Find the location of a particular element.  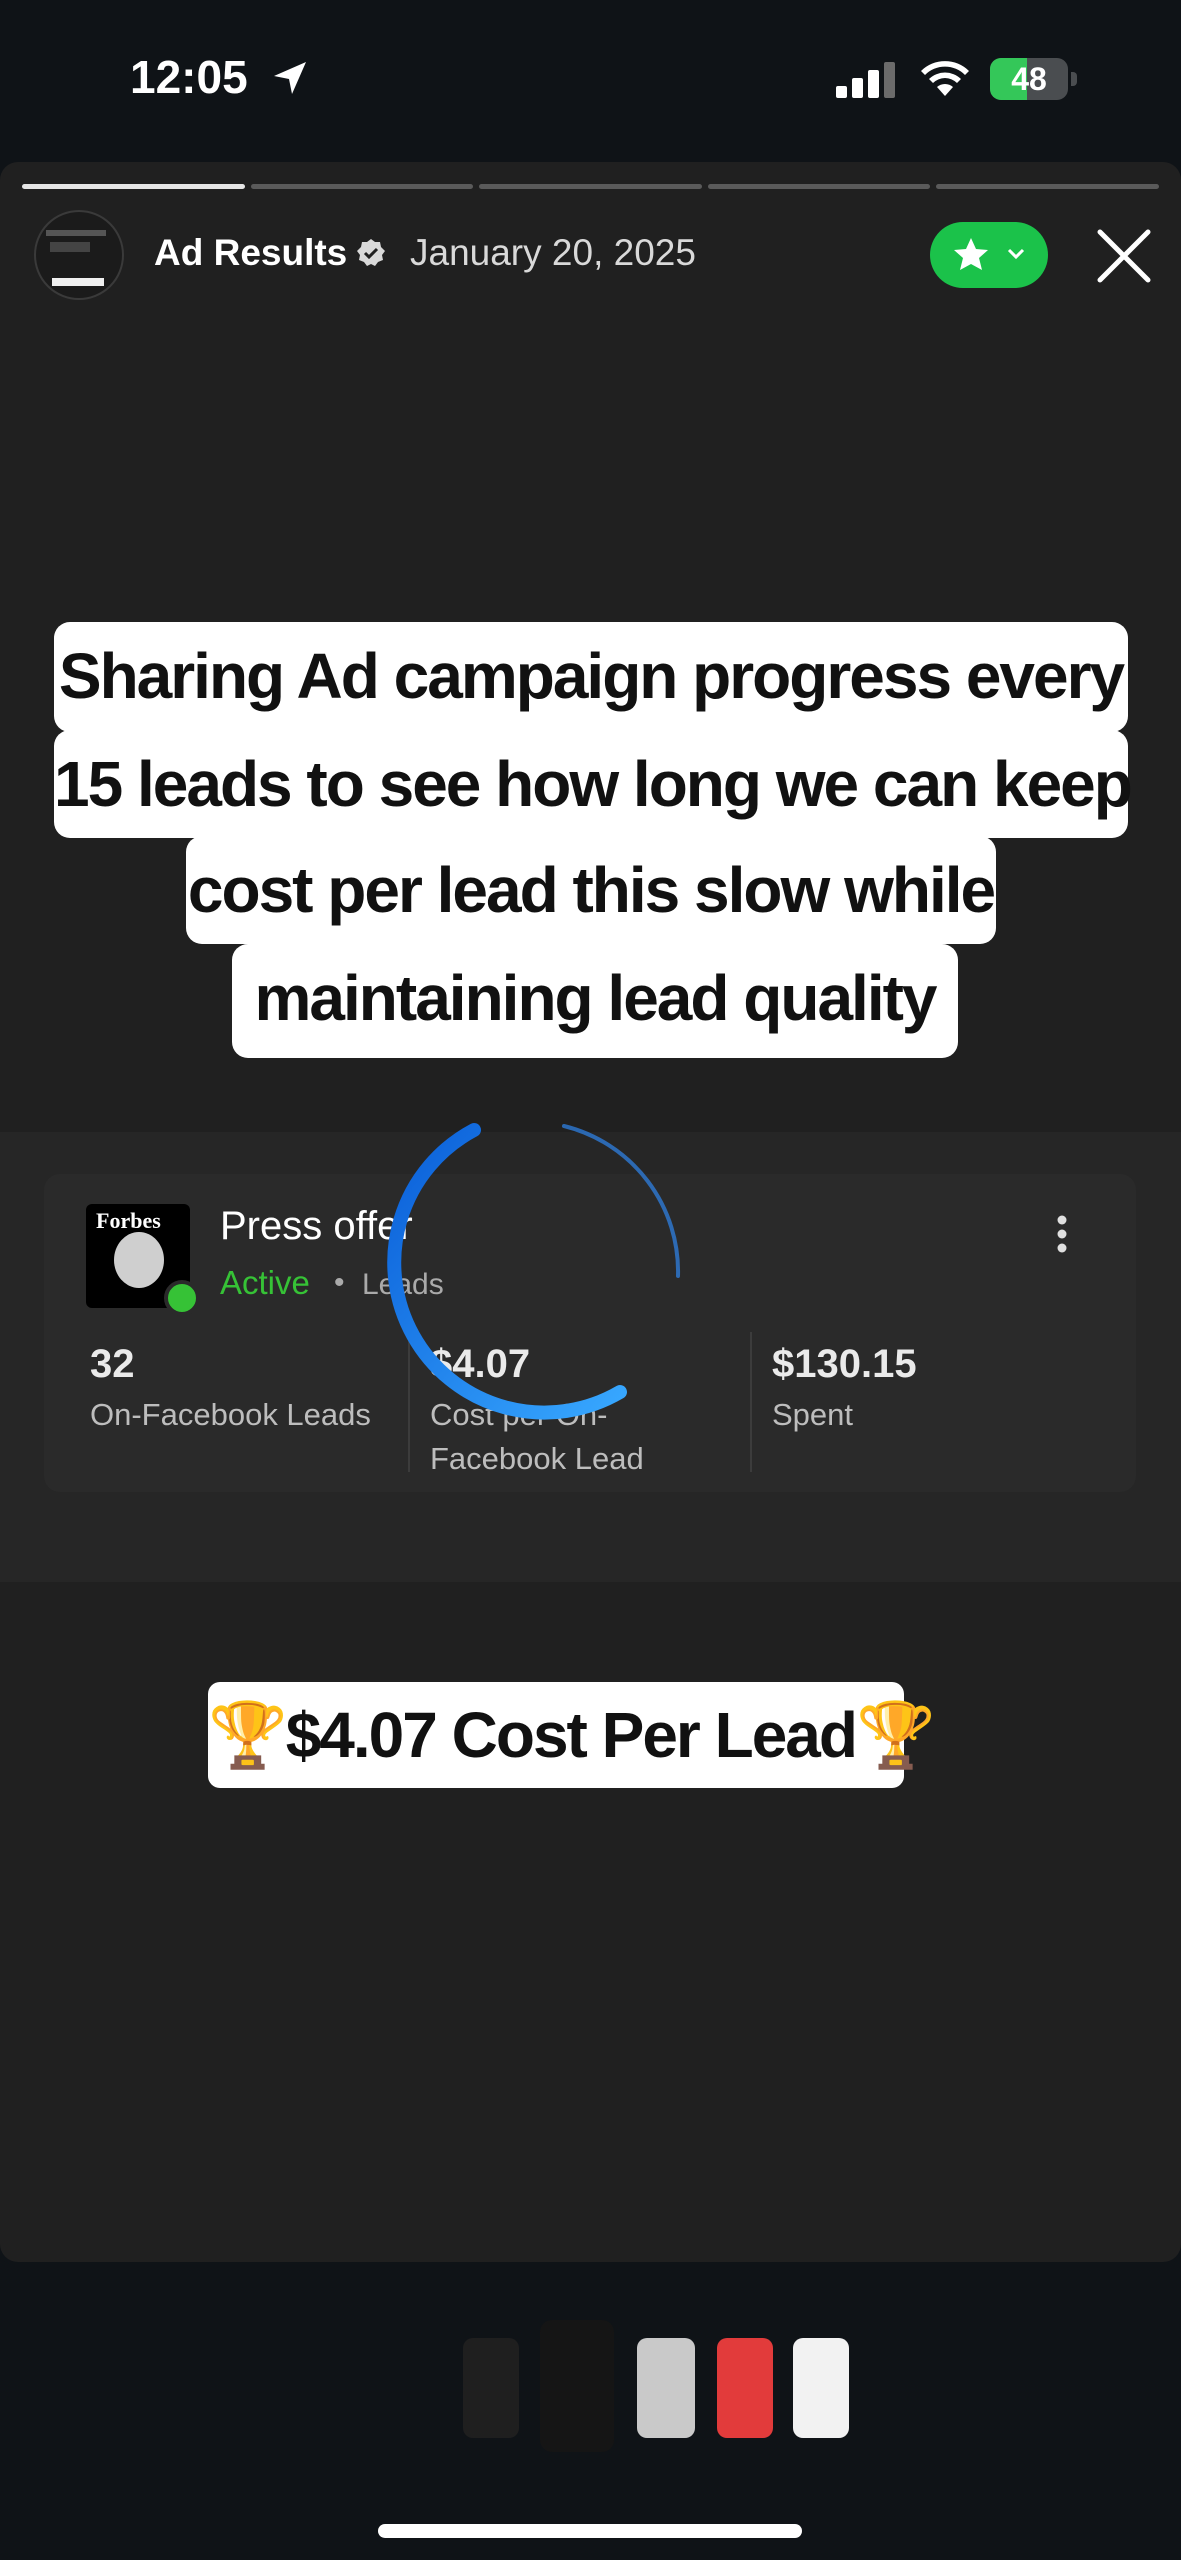

location-arrow-icon is located at coordinates (290, 78).